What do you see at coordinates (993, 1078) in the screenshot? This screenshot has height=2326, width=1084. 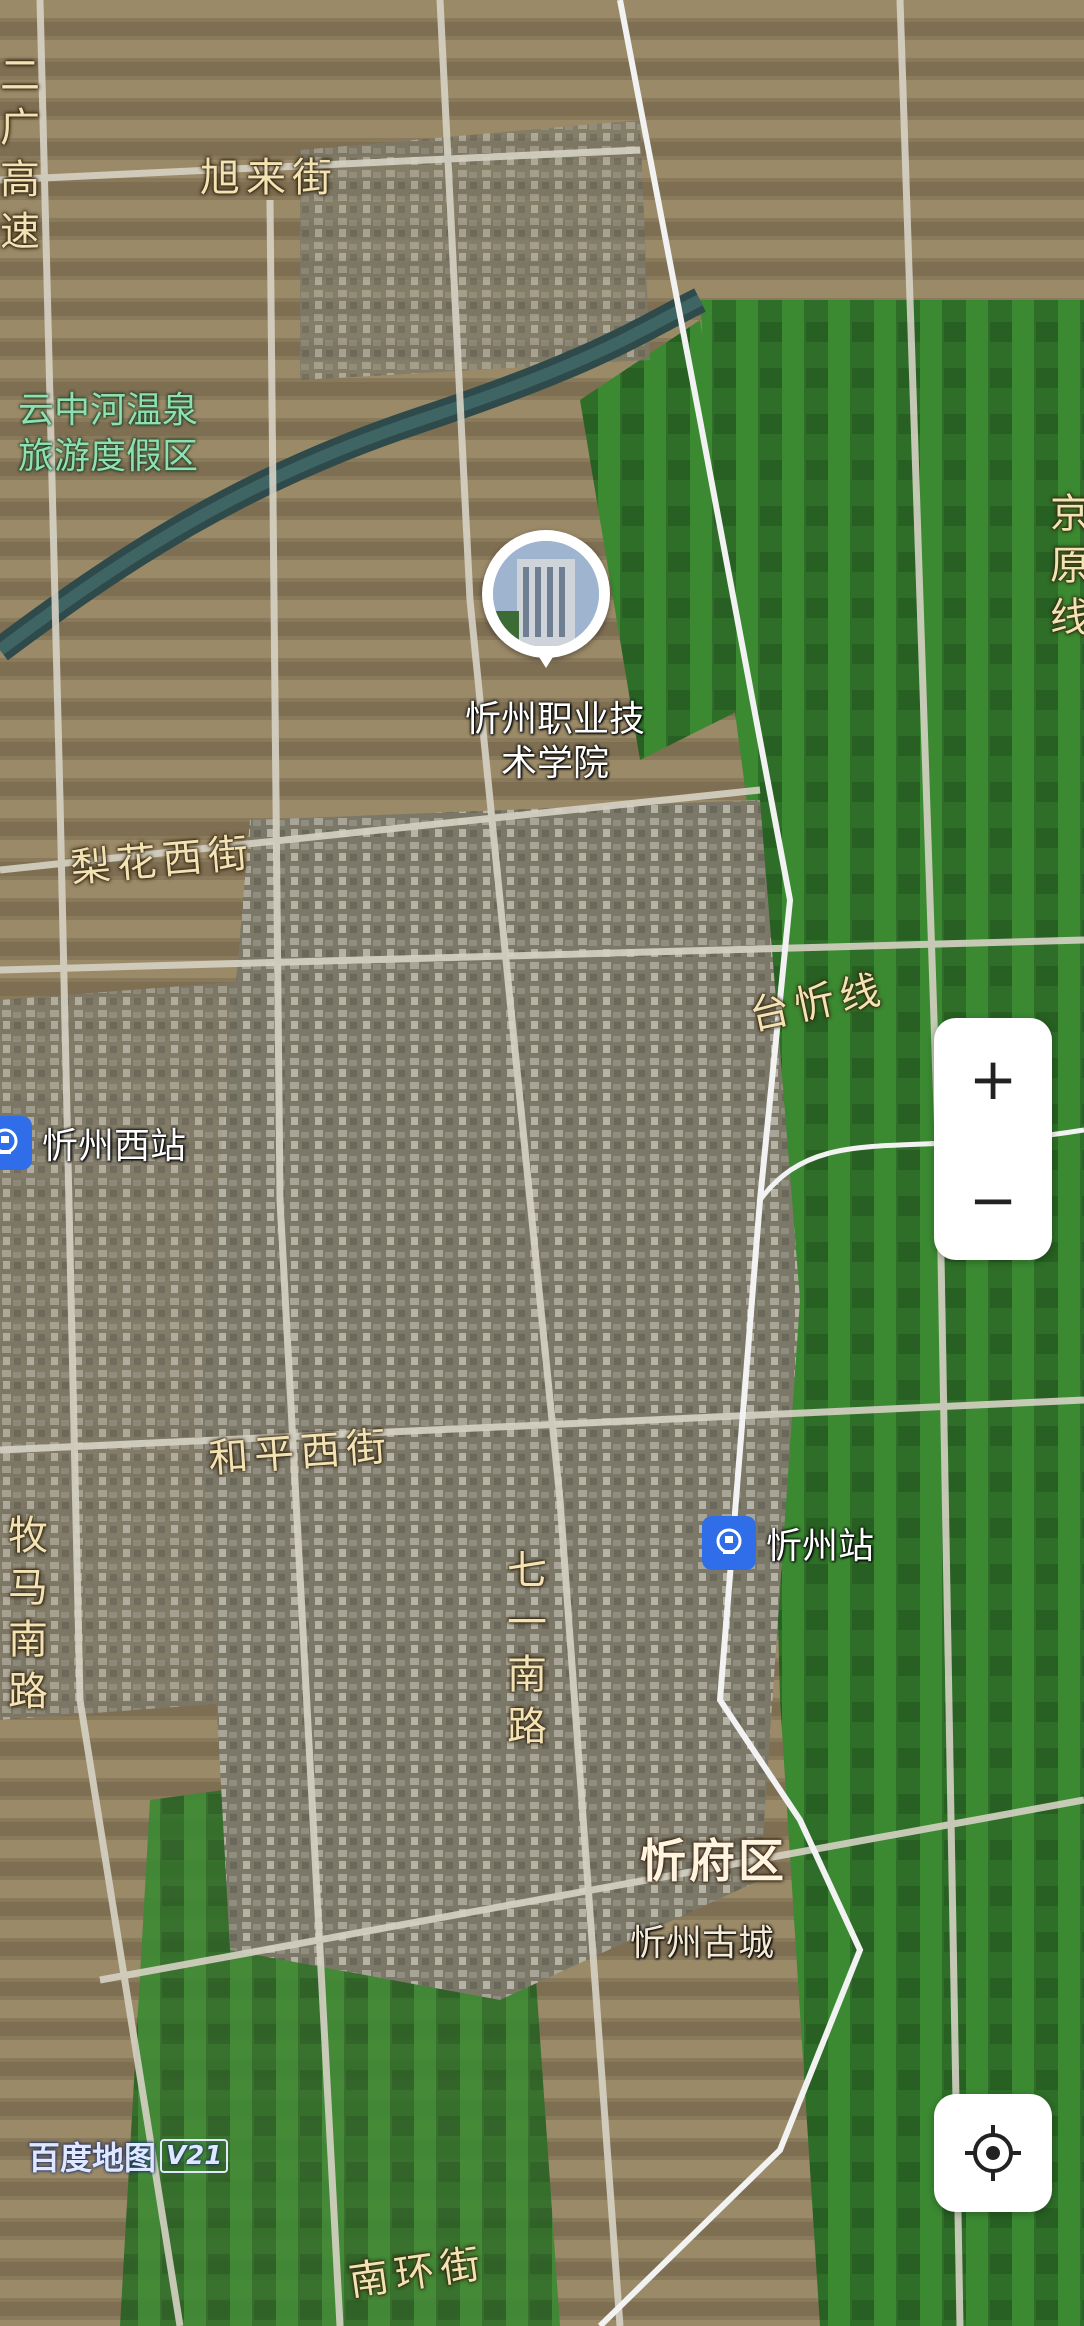 I see `zoom-in-button: +` at bounding box center [993, 1078].